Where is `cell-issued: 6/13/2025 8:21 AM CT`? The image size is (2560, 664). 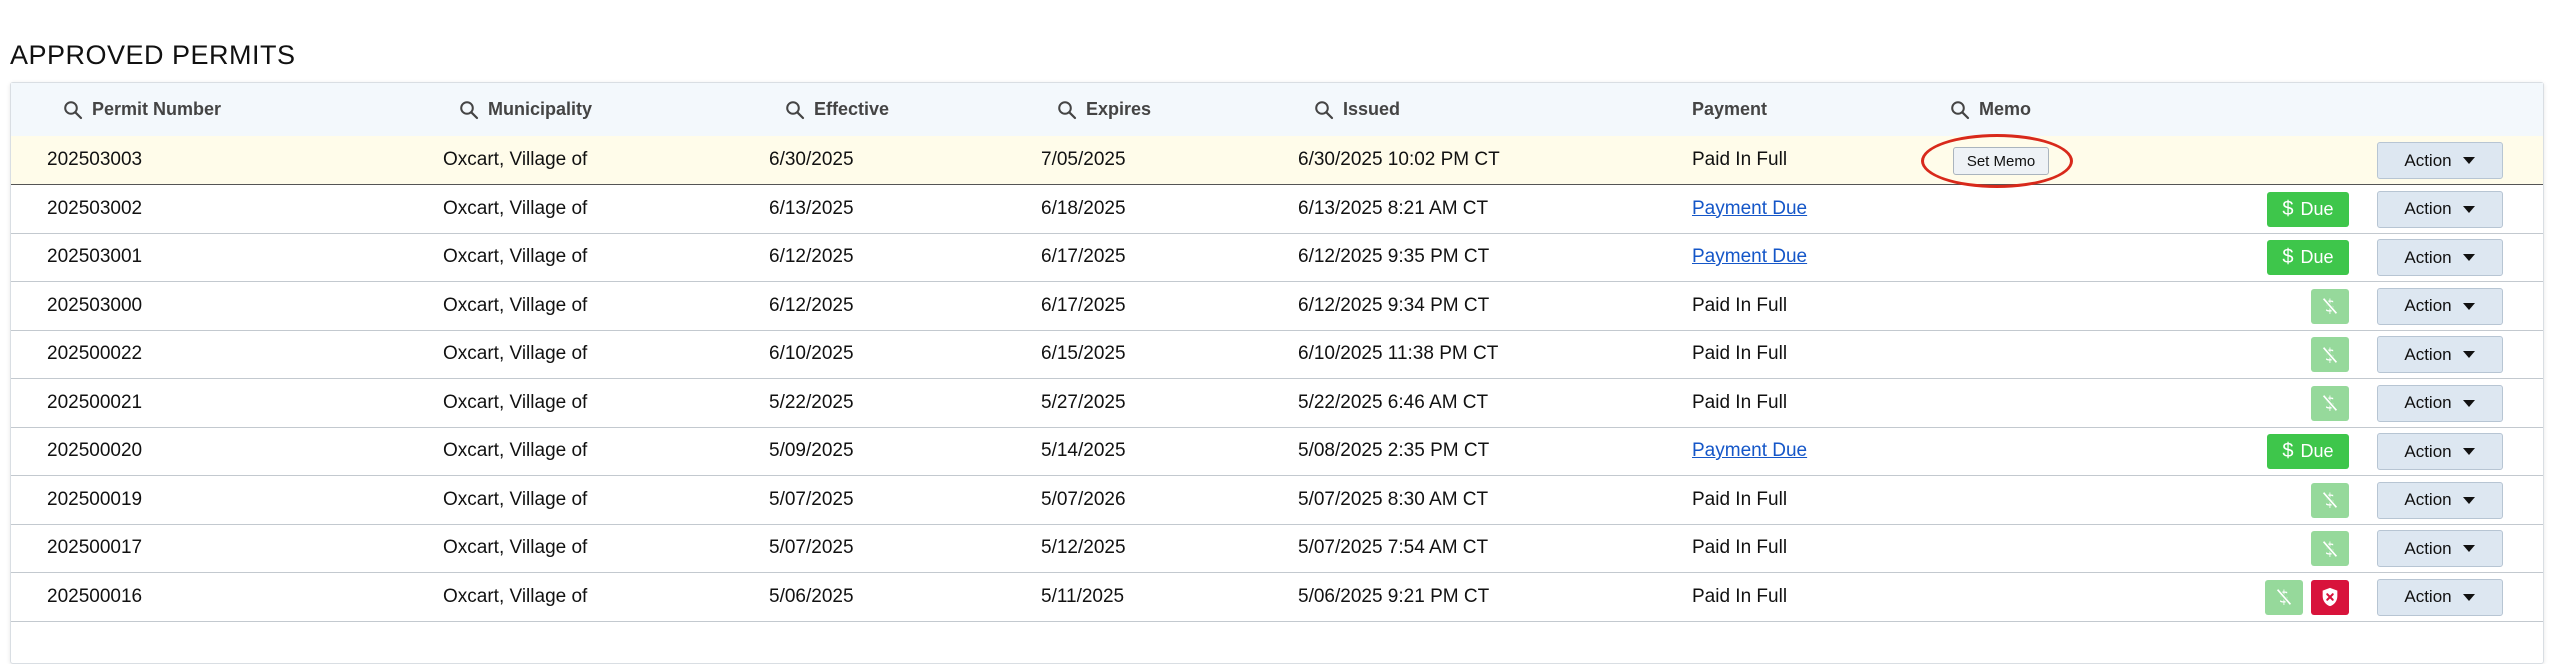 cell-issued: 6/13/2025 8:21 AM CT is located at coordinates (1393, 208).